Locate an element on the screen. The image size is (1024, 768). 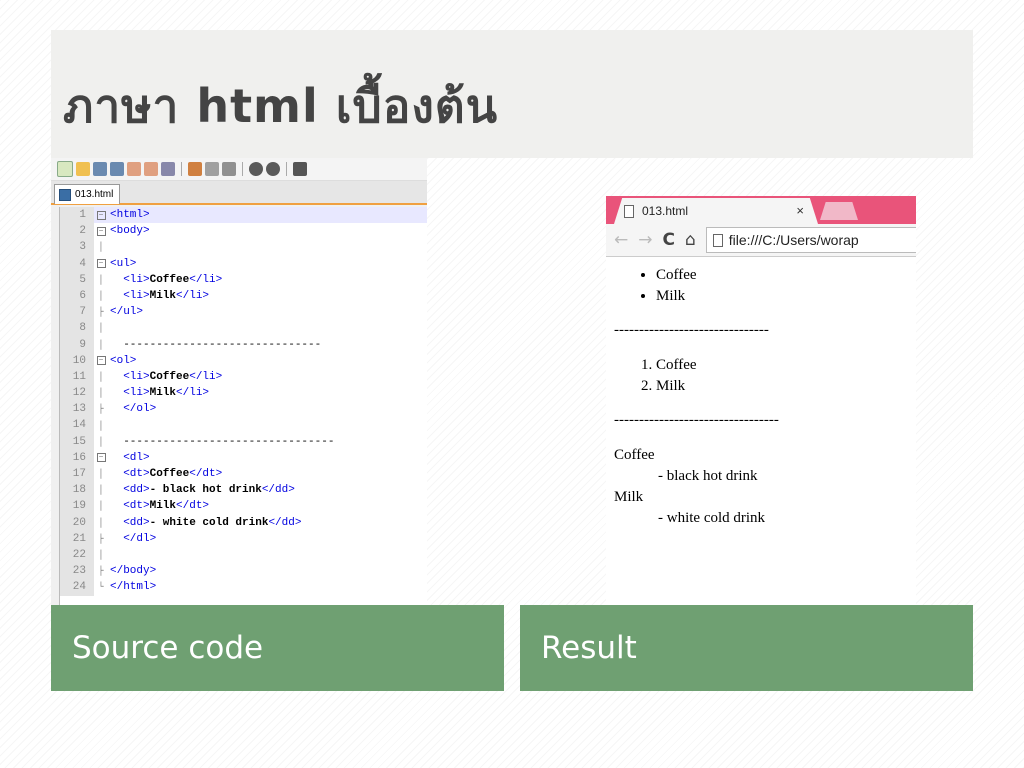
new-file-icon is located at coordinates (65, 169).